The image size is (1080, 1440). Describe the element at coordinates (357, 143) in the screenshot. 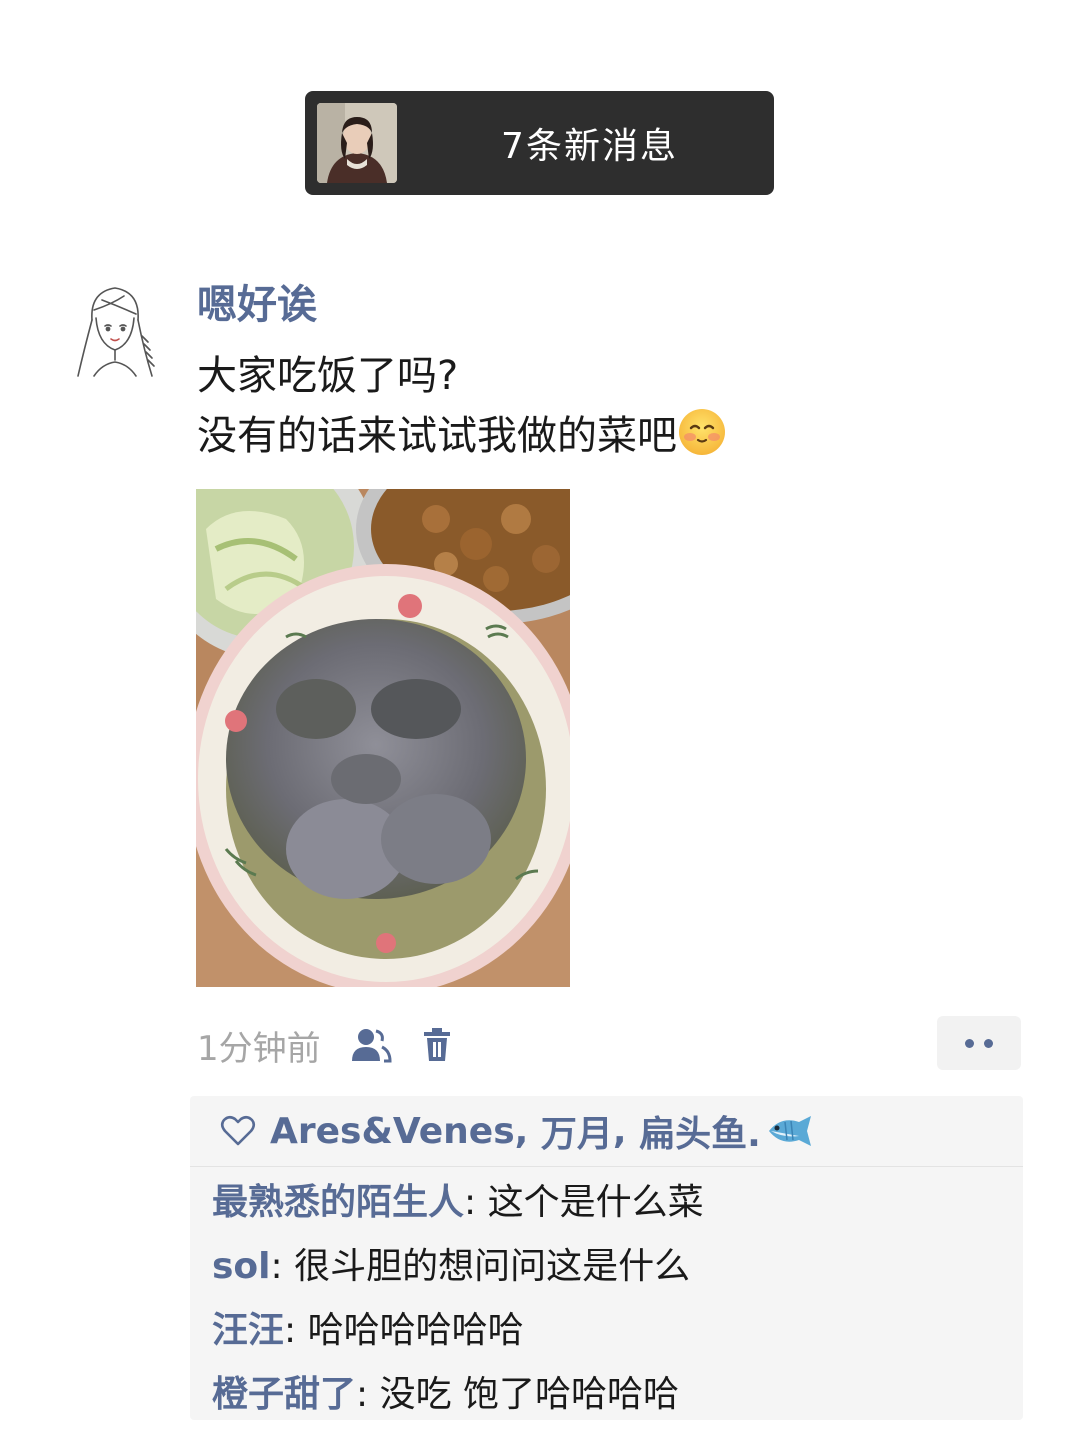

I see `new-message-avatar-thumbnail` at that location.